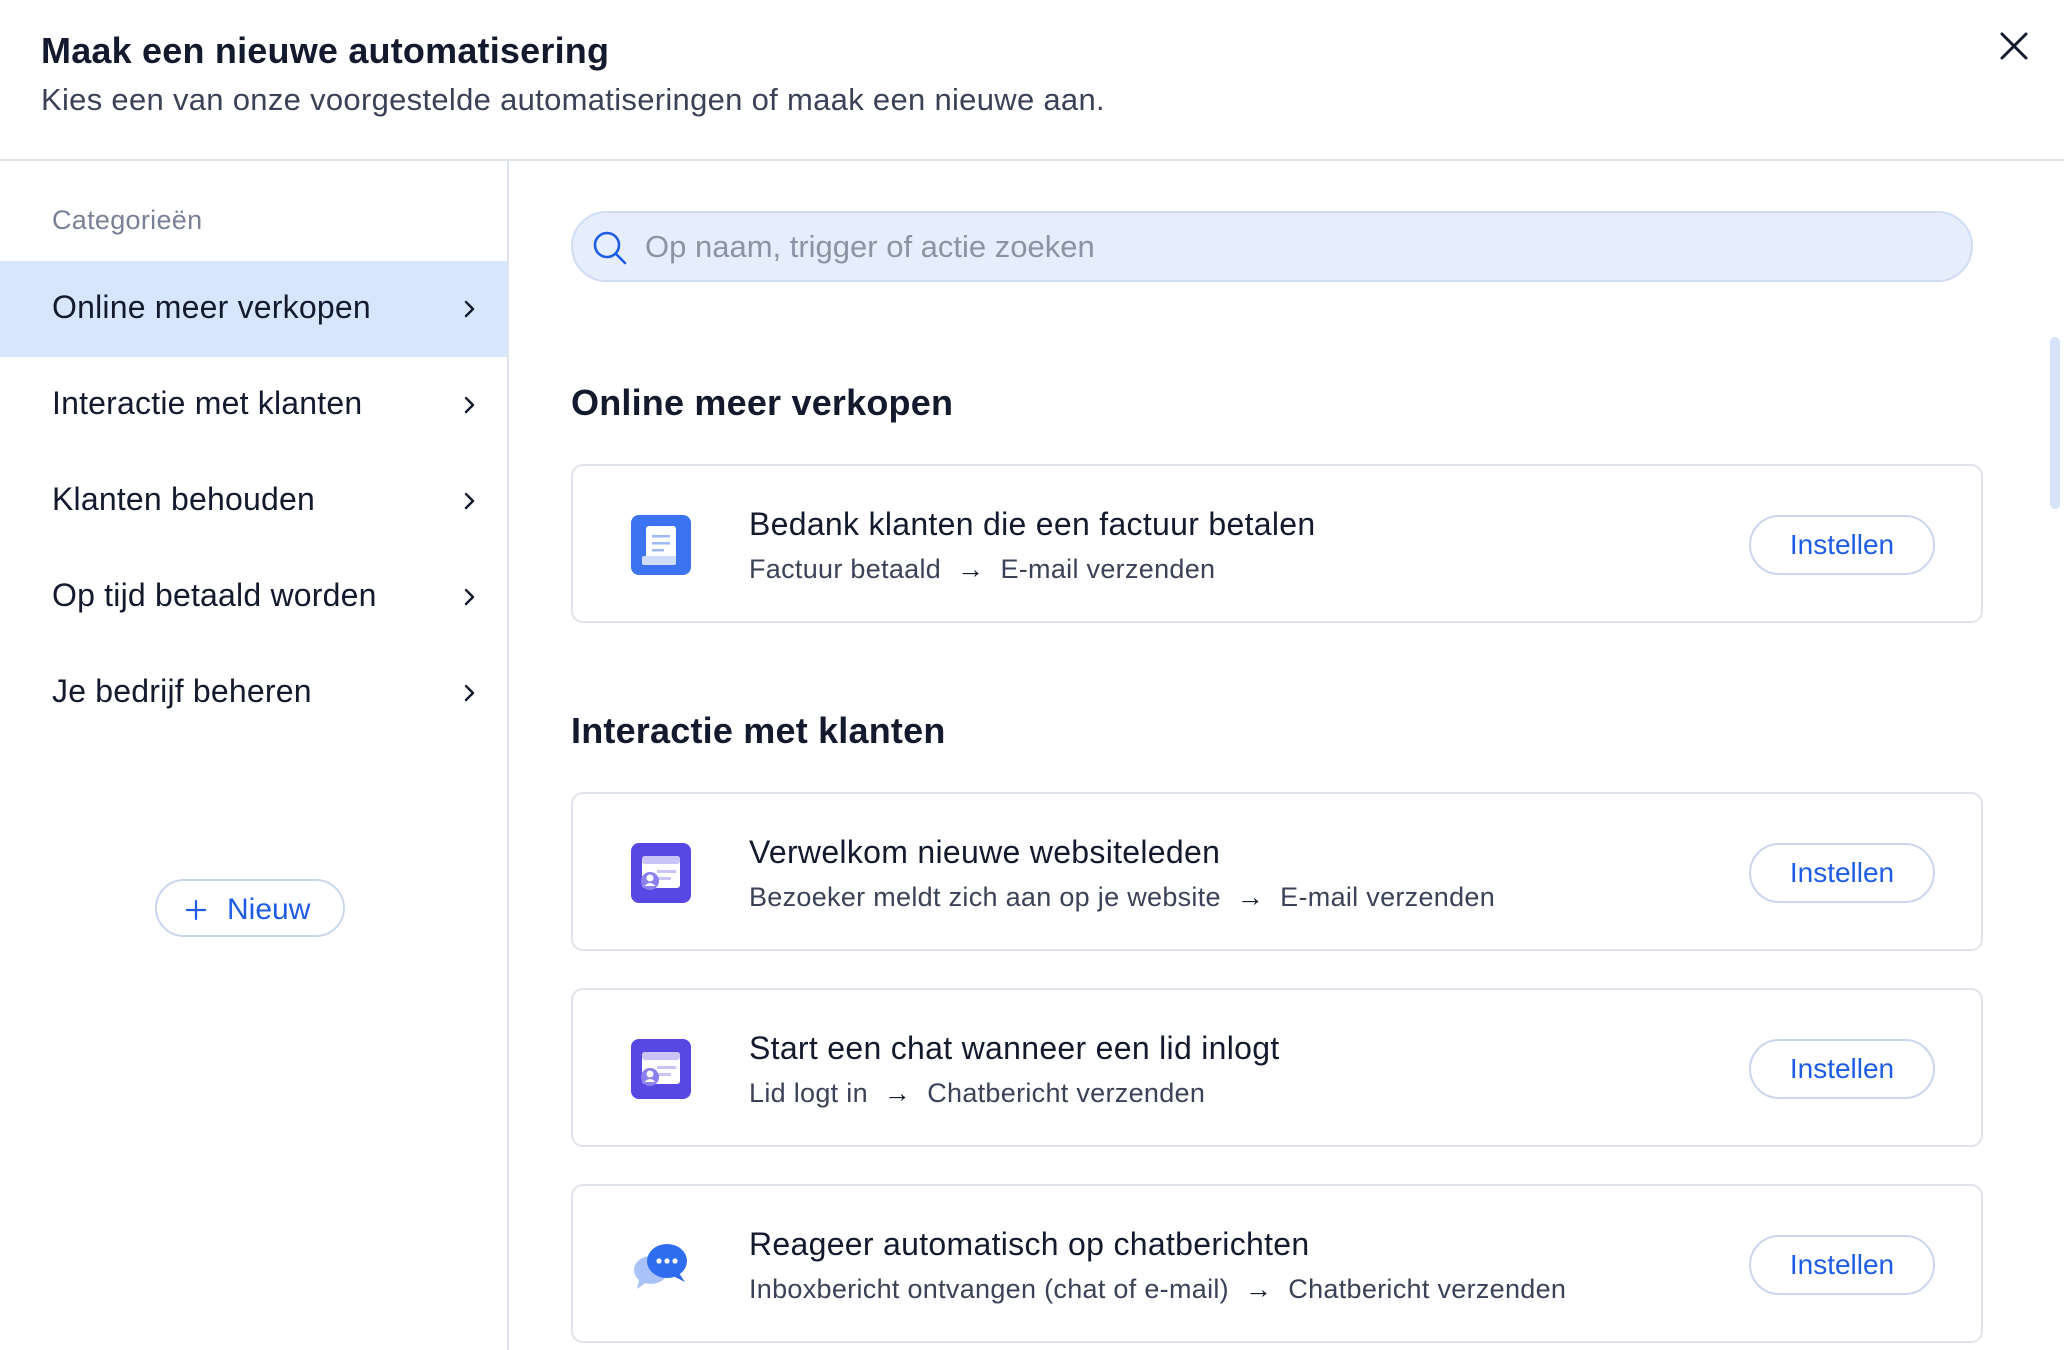  Describe the element at coordinates (808, 1093) in the screenshot. I see `trigger-label: Lid logt in` at that location.